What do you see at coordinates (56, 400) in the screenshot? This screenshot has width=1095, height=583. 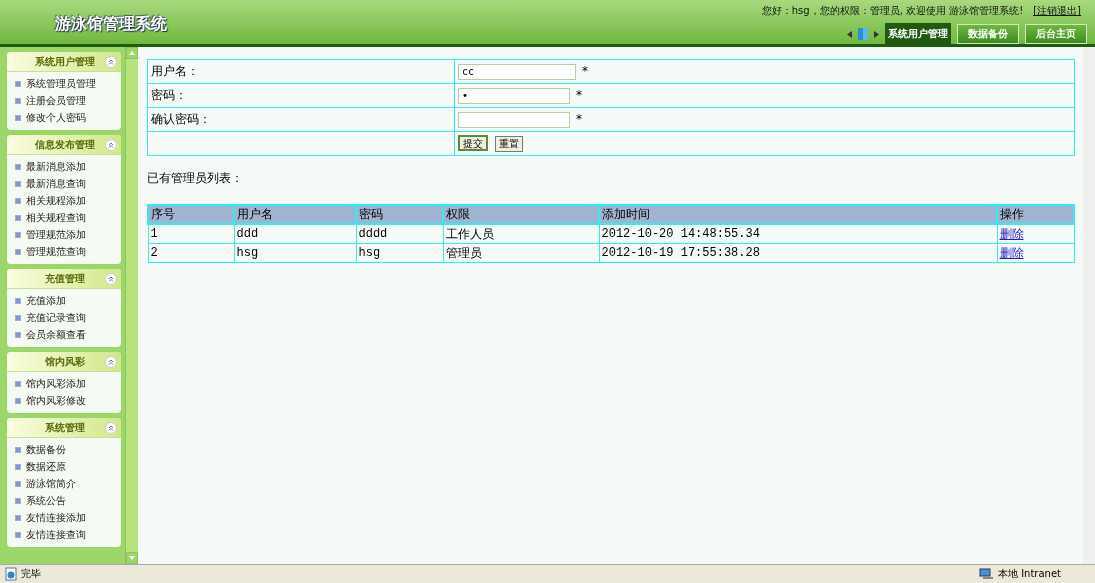 I see `menu-item: 馆内风彩修改` at bounding box center [56, 400].